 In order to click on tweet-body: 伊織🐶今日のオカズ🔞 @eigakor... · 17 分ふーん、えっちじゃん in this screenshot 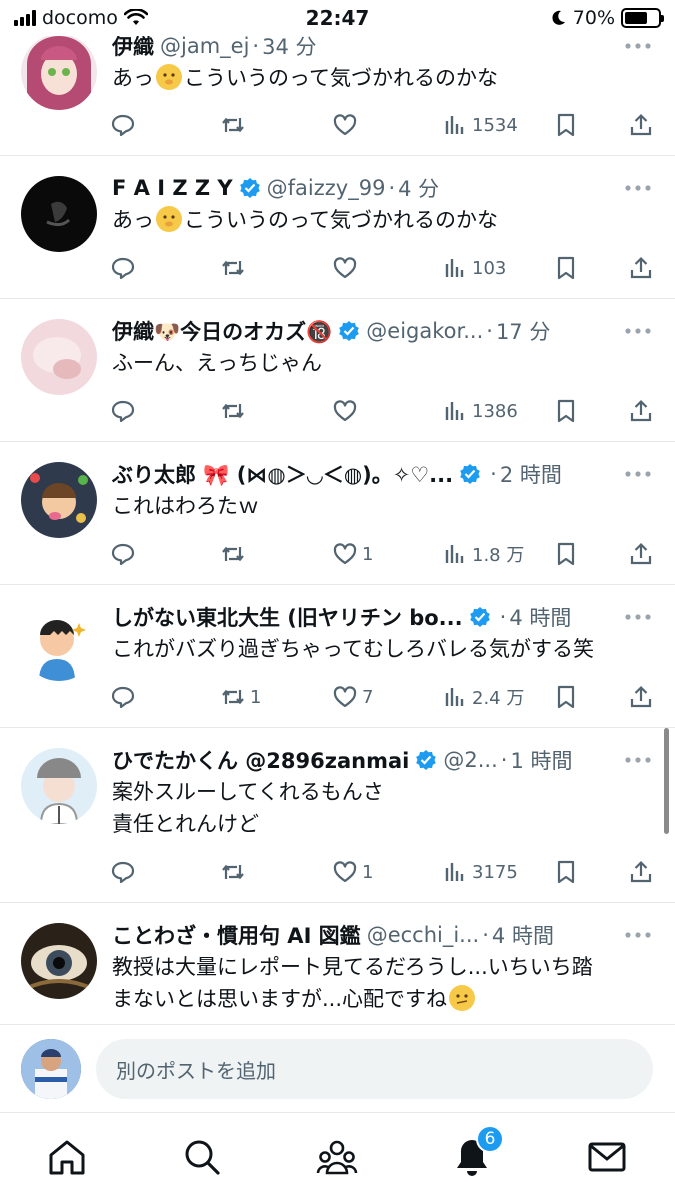, I will do `click(383, 347)`.